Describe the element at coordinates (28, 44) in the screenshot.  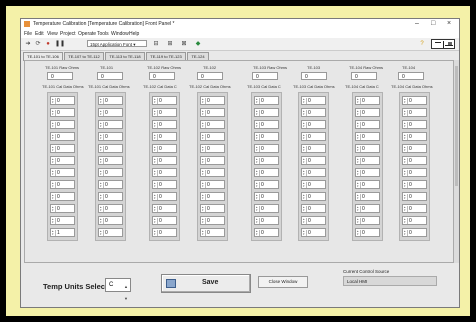
I see `run-arrow-icon: ➔` at that location.